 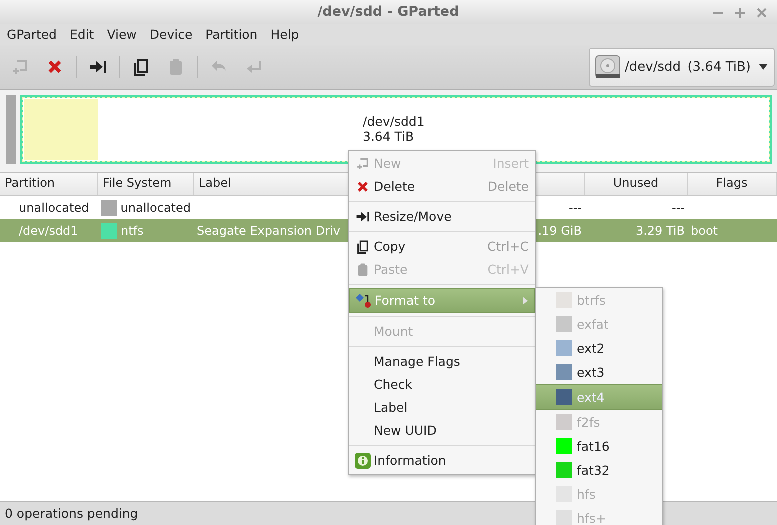 What do you see at coordinates (732, 184) in the screenshot?
I see `column-header: Flags` at bounding box center [732, 184].